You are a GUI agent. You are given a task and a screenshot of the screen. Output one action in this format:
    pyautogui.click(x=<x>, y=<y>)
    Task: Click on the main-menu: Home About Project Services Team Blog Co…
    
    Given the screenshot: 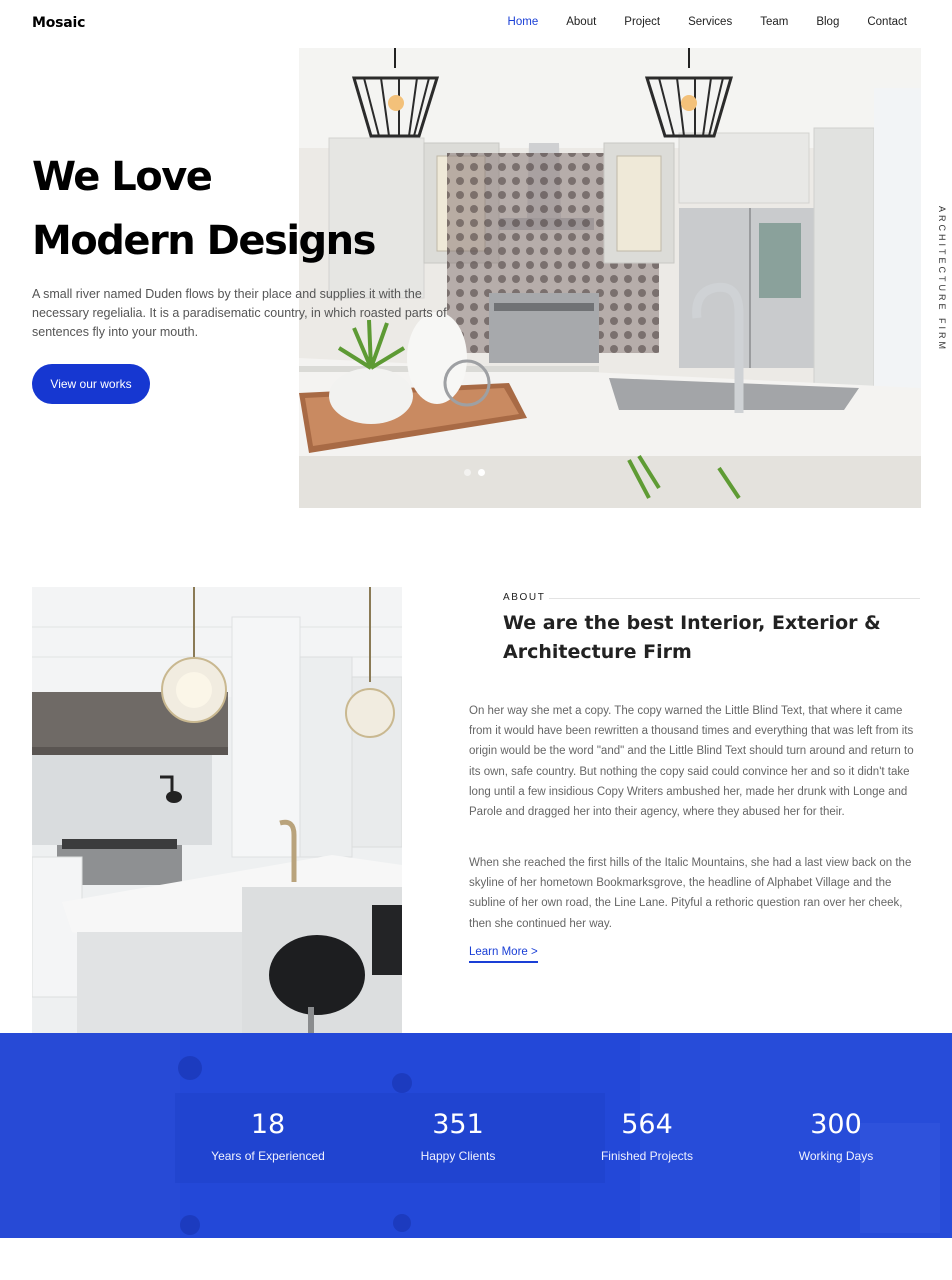 What is the action you would take?
    pyautogui.click(x=707, y=22)
    